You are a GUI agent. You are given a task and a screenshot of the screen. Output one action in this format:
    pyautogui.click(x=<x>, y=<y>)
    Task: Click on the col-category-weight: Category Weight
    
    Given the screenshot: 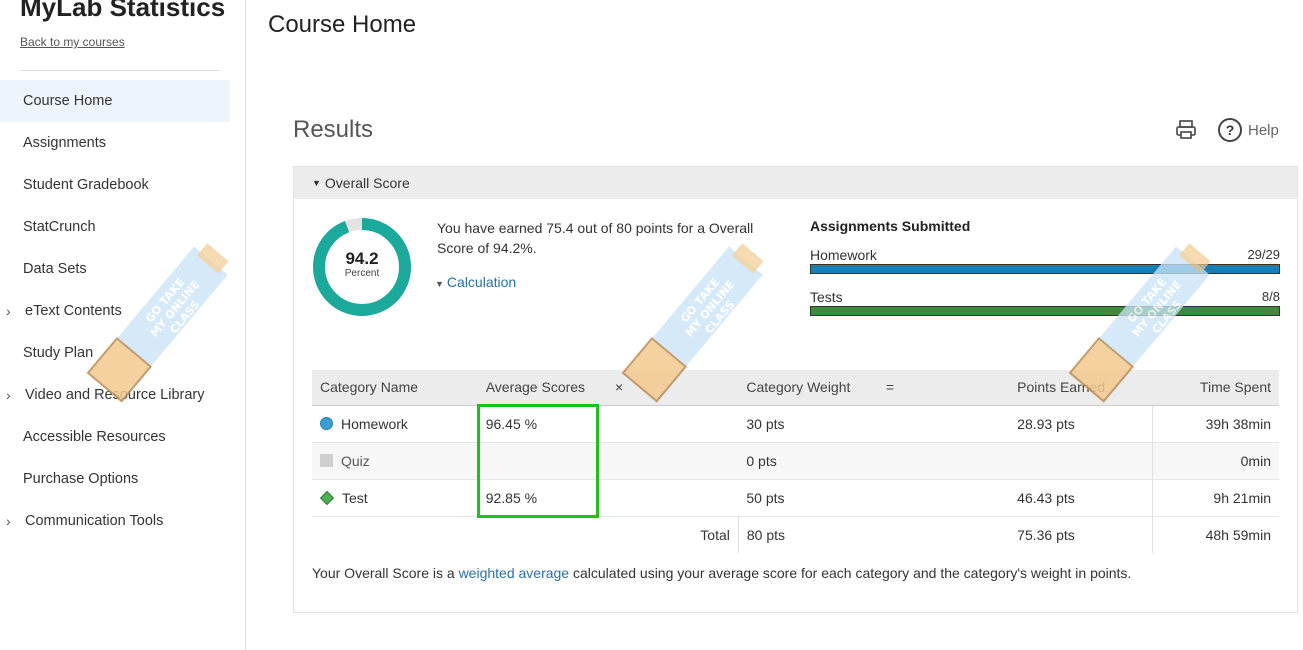 What is the action you would take?
    pyautogui.click(x=808, y=388)
    